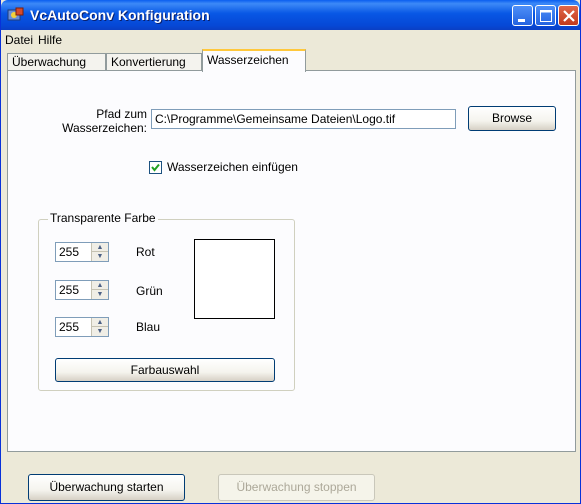  Describe the element at coordinates (100, 294) in the screenshot. I see `green-down-arrow-icon: ▼` at that location.